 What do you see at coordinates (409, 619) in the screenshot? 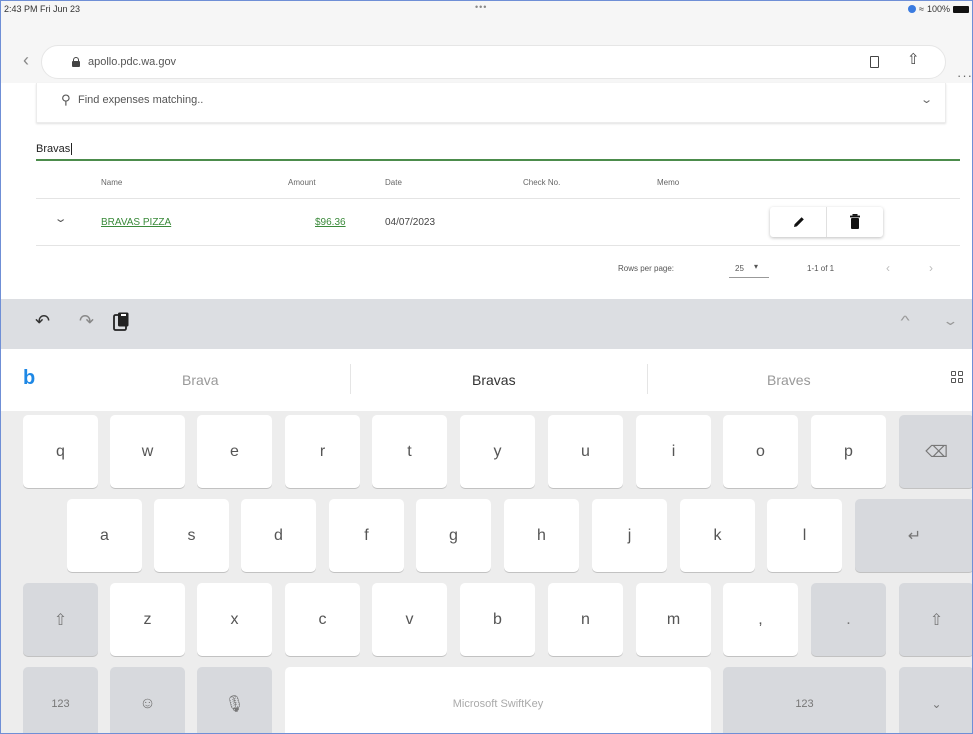
I see `key-v: v` at bounding box center [409, 619].